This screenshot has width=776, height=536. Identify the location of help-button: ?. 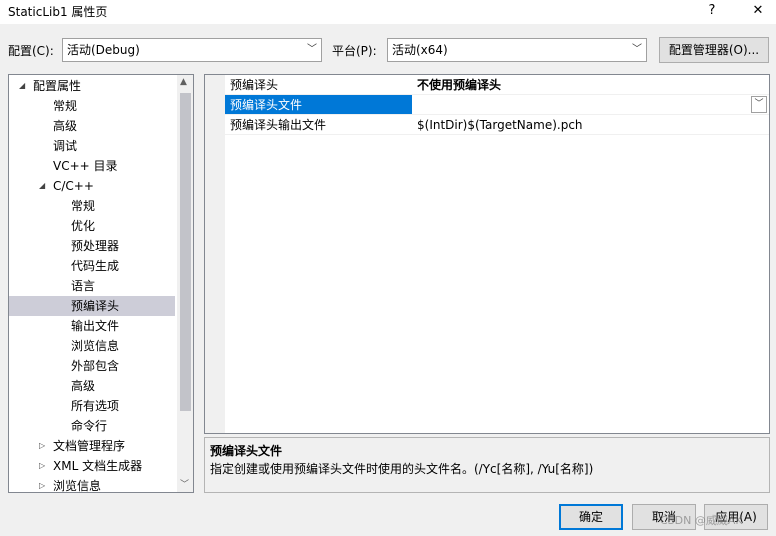
(712, 12).